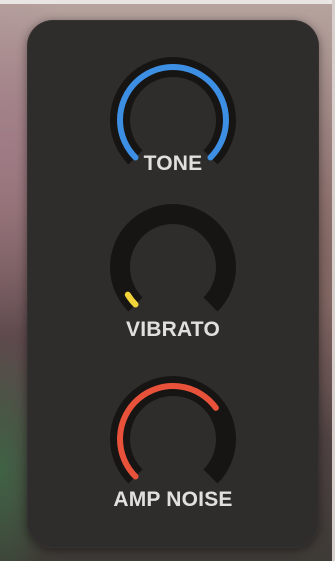  I want to click on knob-track, so click(173, 258).